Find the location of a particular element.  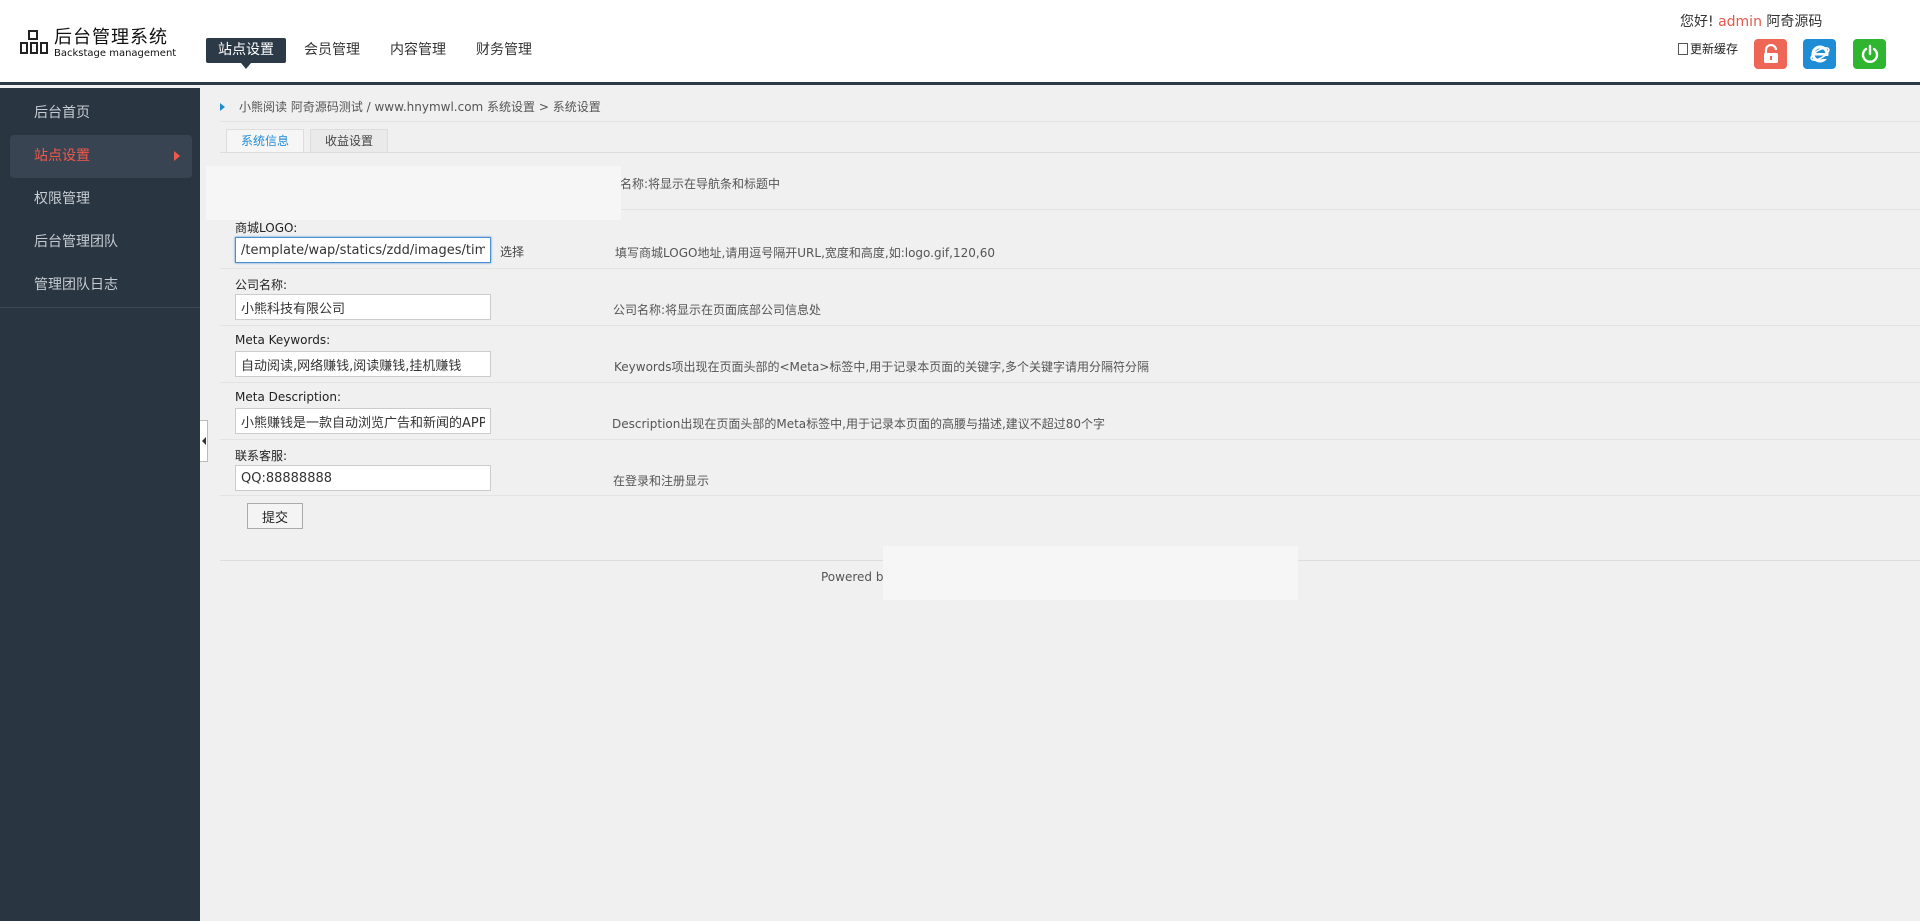

form-row-service: 联系客服: 在登录和注册显示 is located at coordinates (1070, 471).